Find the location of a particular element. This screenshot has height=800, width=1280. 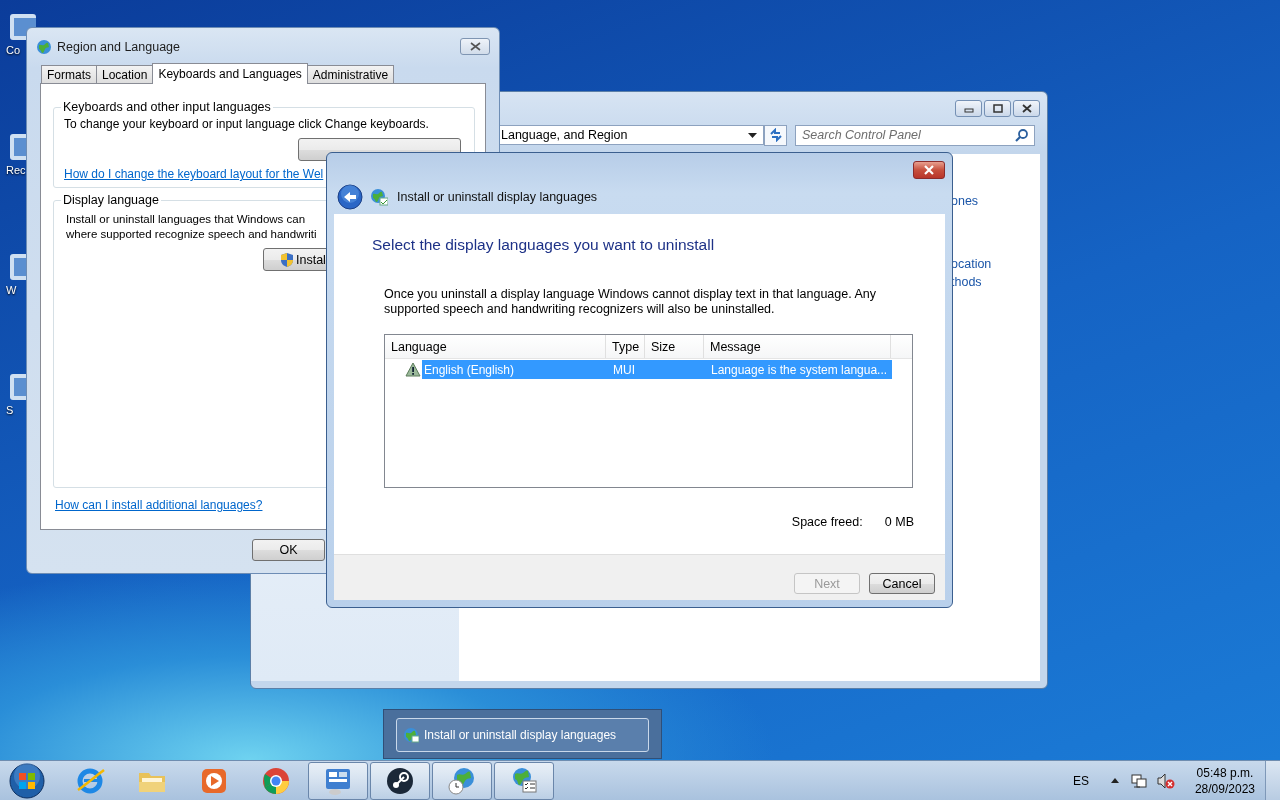

show-desktop-button is located at coordinates (1272, 780).